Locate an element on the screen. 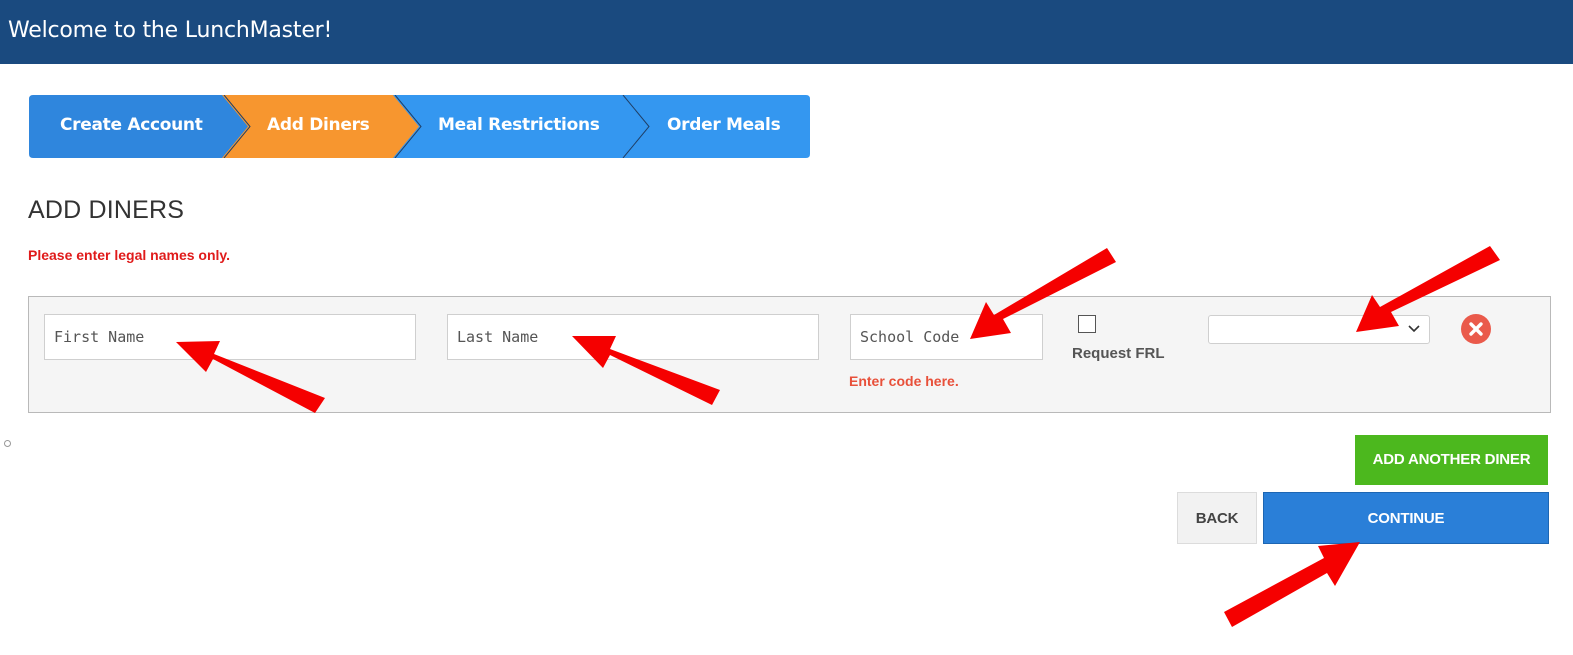  first-name-field is located at coordinates (230, 337).